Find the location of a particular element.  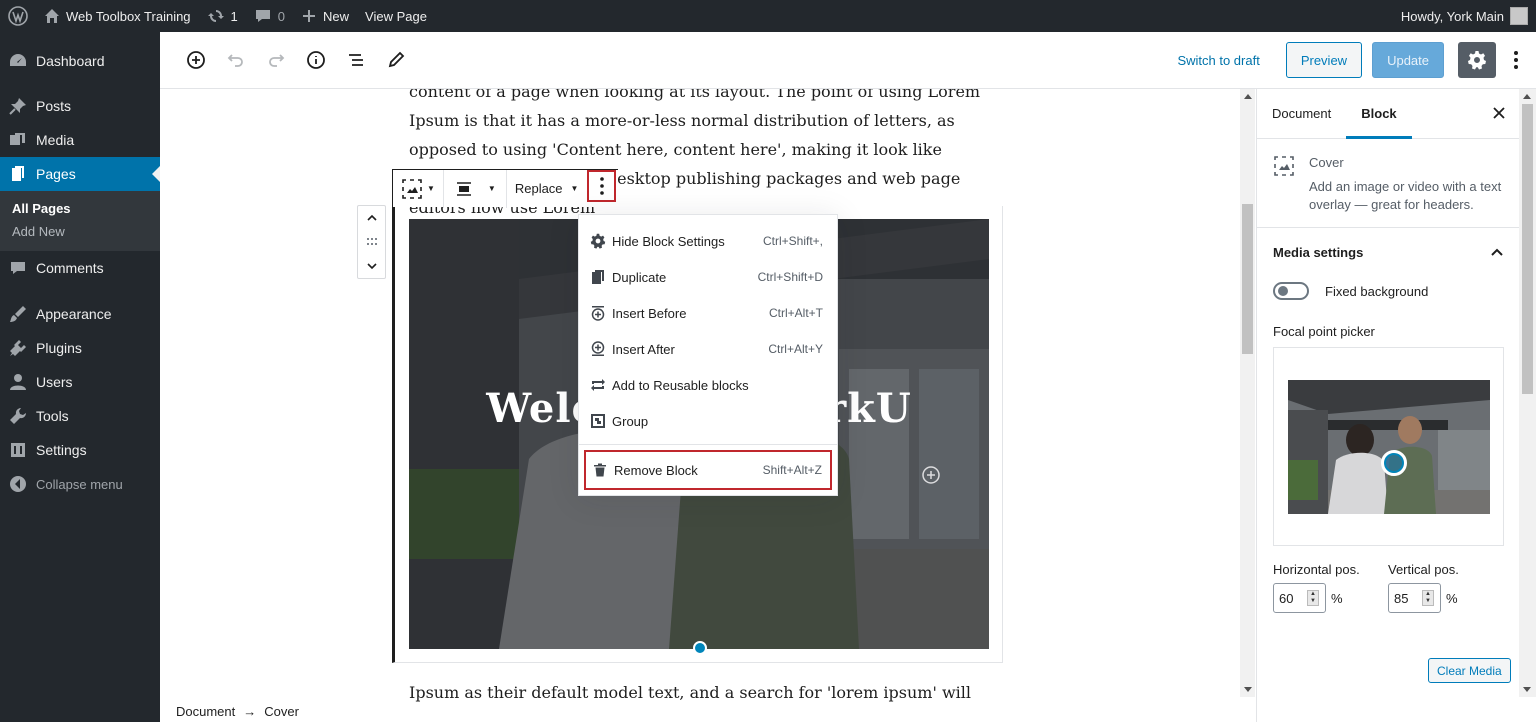

sidebar-item-label: Tools is located at coordinates (52, 416).